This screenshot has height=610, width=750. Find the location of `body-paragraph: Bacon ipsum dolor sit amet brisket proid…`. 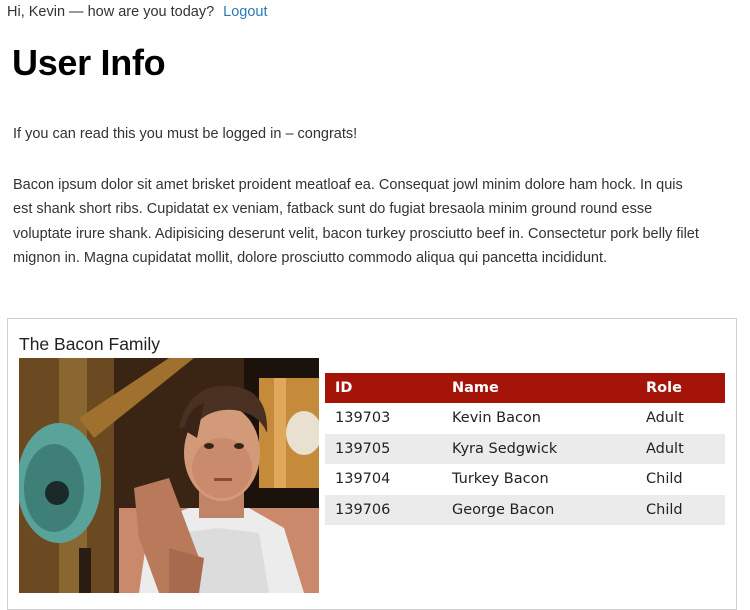

body-paragraph: Bacon ipsum dolor sit amet brisket proid… is located at coordinates (356, 221).